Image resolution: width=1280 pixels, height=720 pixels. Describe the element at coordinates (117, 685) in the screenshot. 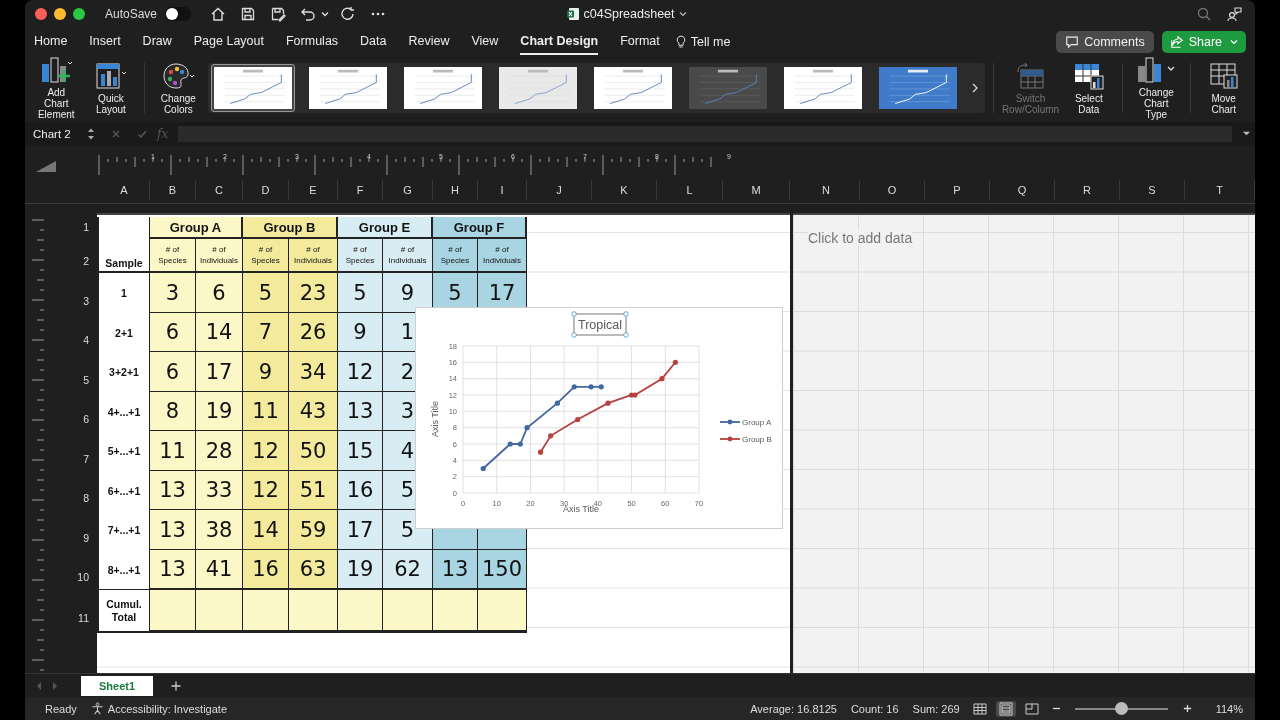

I see `sheet-tab: Sheet1` at that location.